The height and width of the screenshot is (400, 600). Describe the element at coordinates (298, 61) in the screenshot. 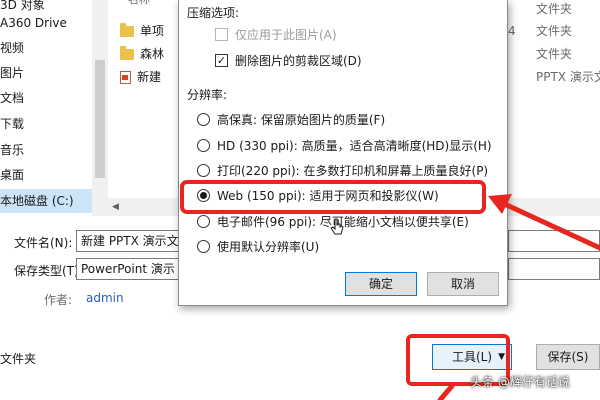

I see `delete-cropped-label: 删除图片的剪裁区域(D)` at that location.